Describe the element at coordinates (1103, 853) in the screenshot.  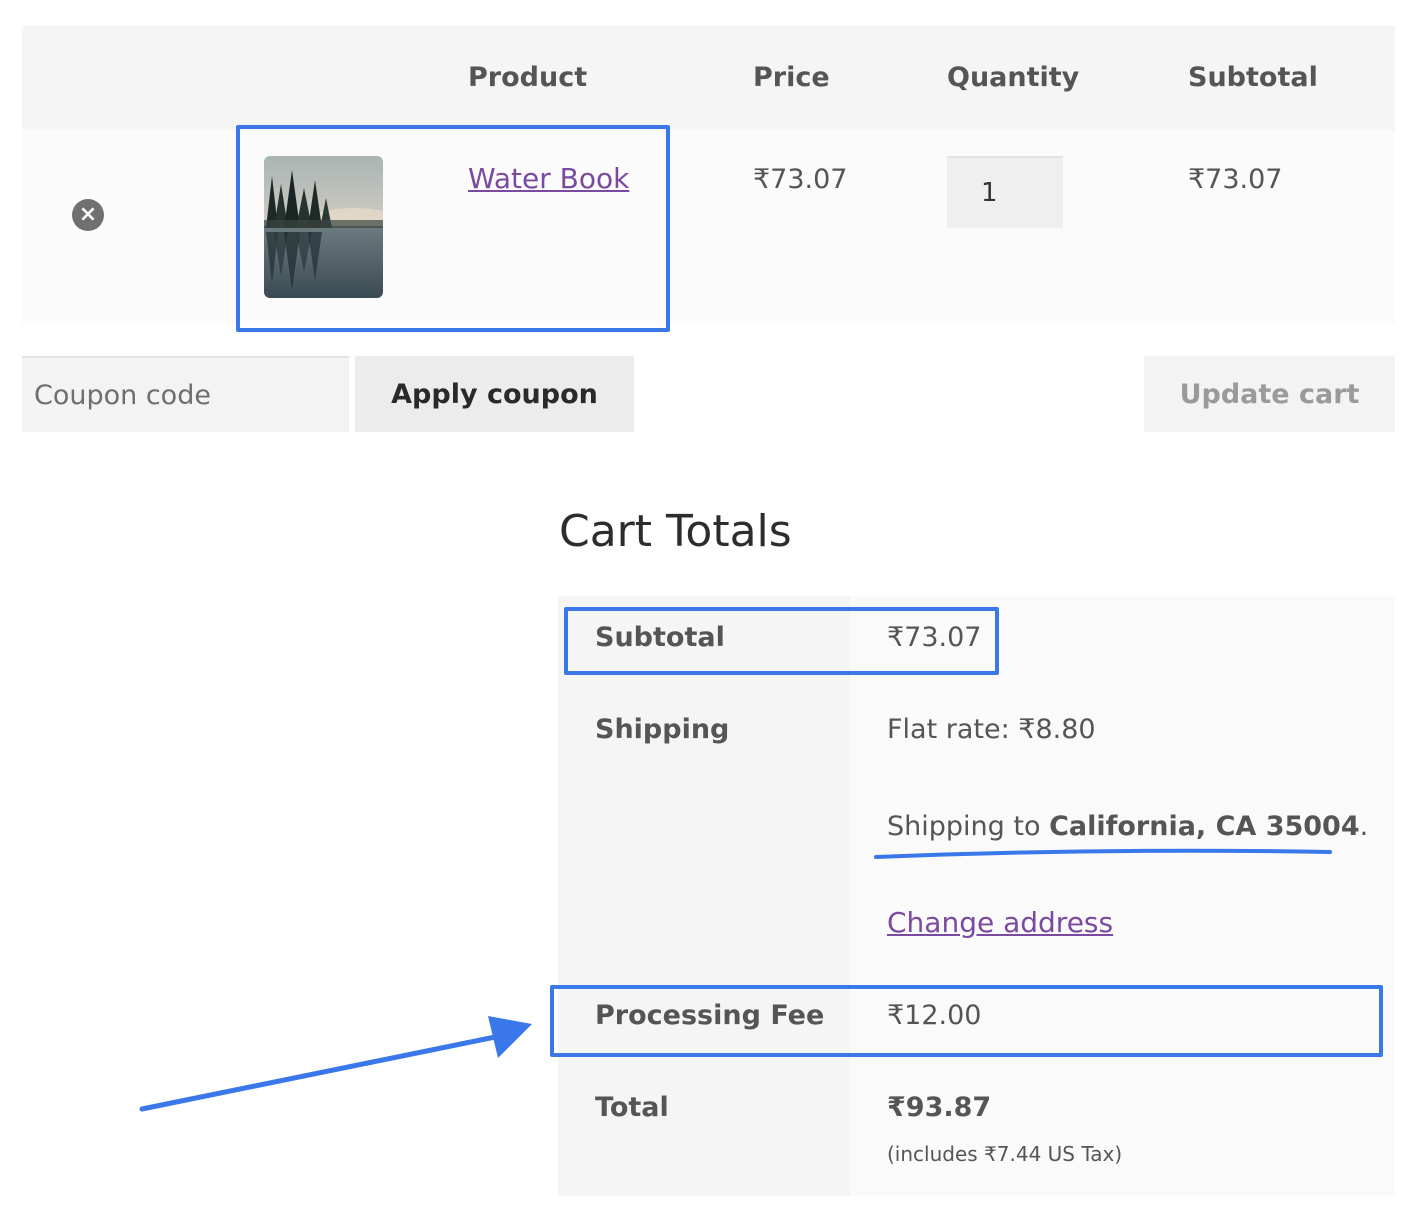
I see `shipping-underline` at that location.